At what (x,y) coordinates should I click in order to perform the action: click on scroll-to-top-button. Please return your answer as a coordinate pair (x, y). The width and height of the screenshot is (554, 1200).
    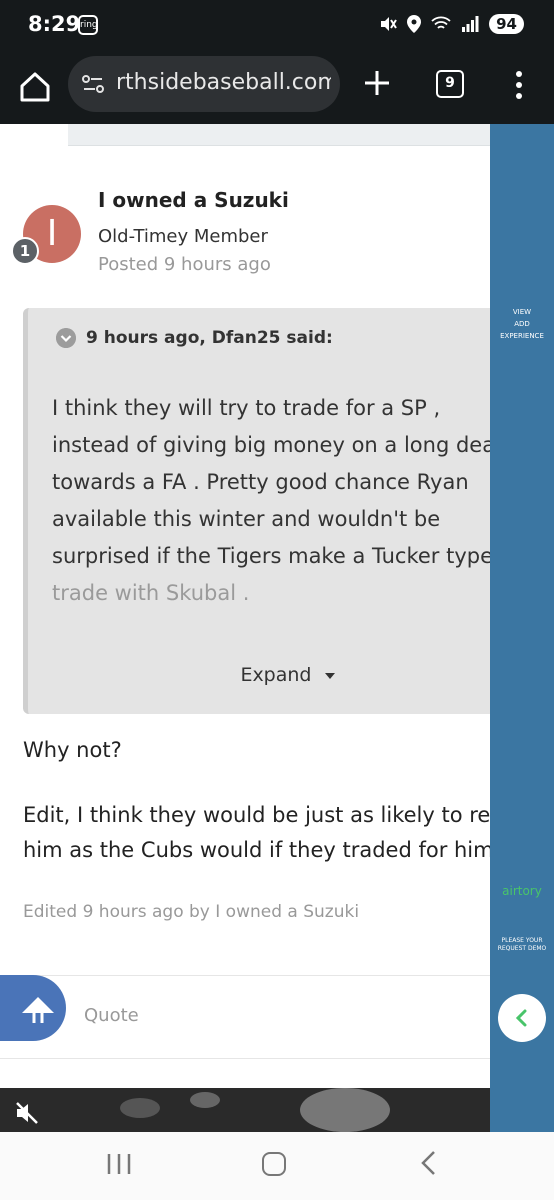
    Looking at the image, I should click on (33, 1008).